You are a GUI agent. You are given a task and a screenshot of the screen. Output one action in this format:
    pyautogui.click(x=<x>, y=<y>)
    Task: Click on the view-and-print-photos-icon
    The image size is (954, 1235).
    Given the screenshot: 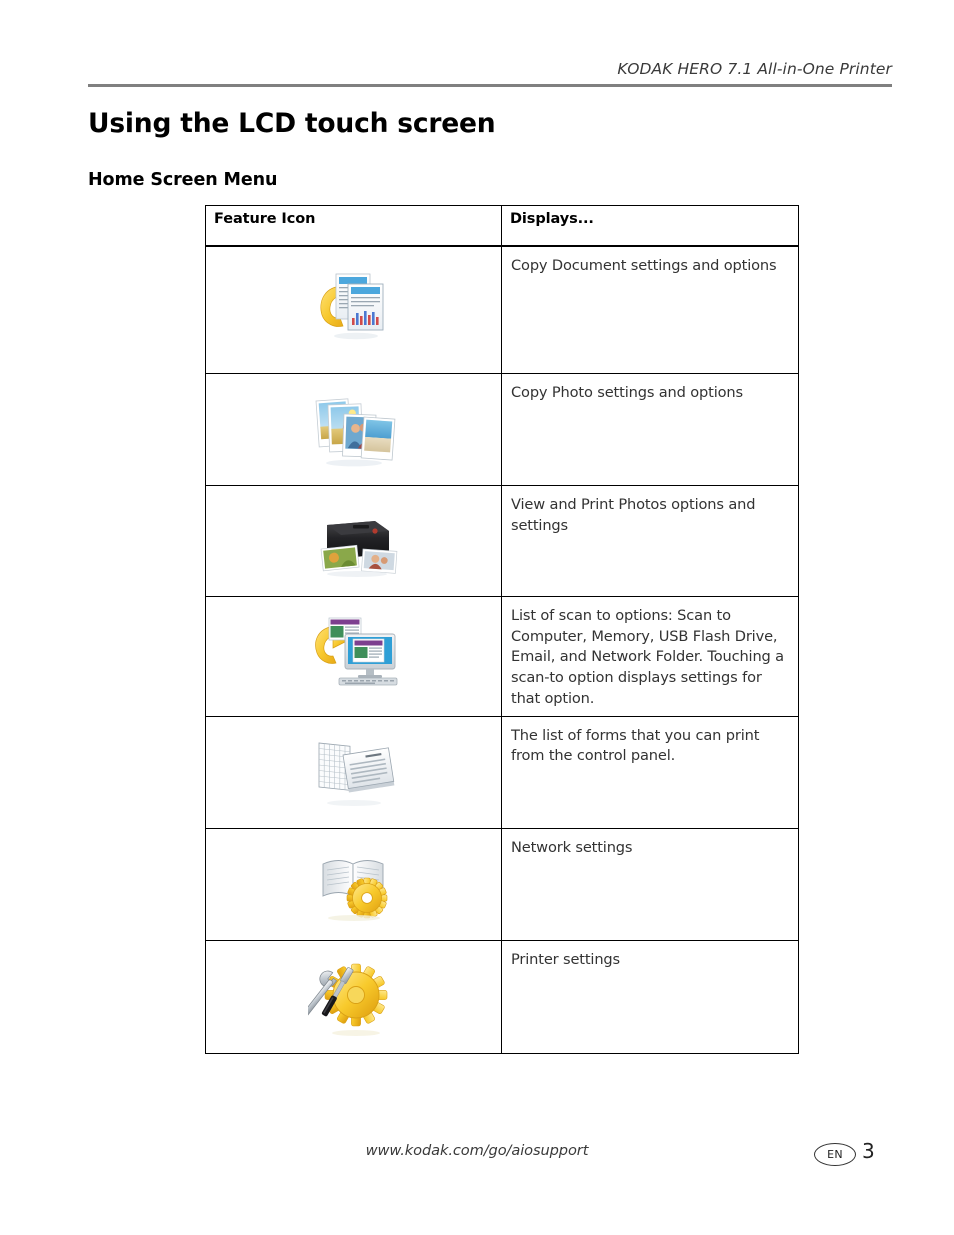 What is the action you would take?
    pyautogui.click(x=353, y=541)
    